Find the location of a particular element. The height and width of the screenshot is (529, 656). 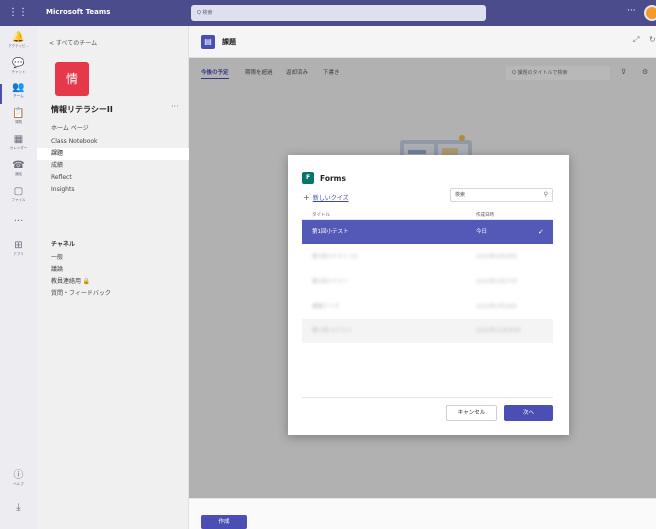

rail-label: カレンダー is located at coordinates (18, 148).